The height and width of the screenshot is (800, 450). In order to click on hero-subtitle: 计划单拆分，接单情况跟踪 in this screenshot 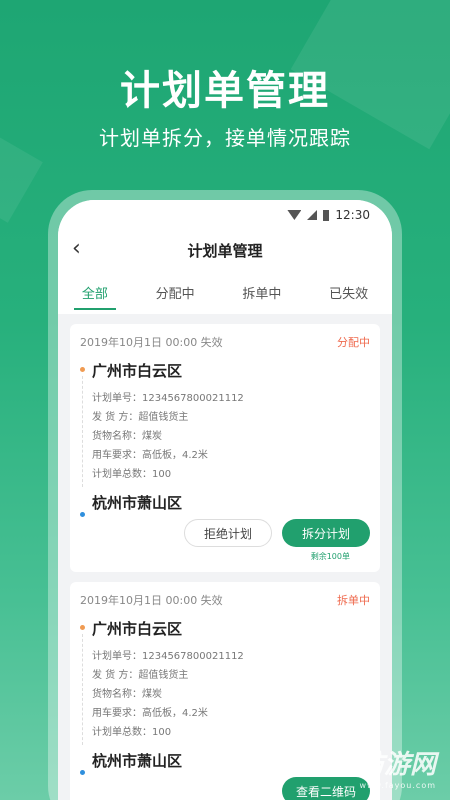, I will do `click(225, 138)`.